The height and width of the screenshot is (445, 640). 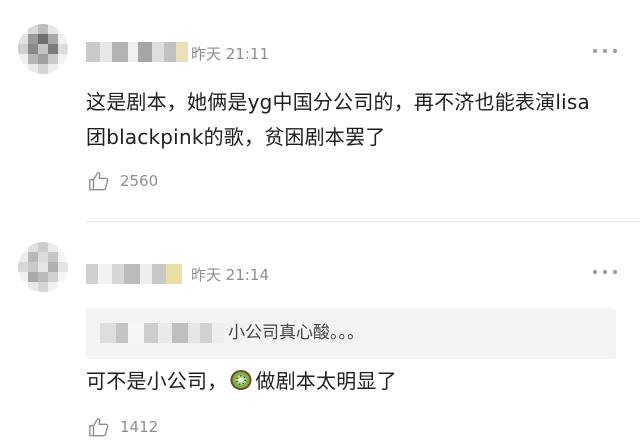 I want to click on quoted-reply: 小公司真心酸。。。, so click(x=351, y=333).